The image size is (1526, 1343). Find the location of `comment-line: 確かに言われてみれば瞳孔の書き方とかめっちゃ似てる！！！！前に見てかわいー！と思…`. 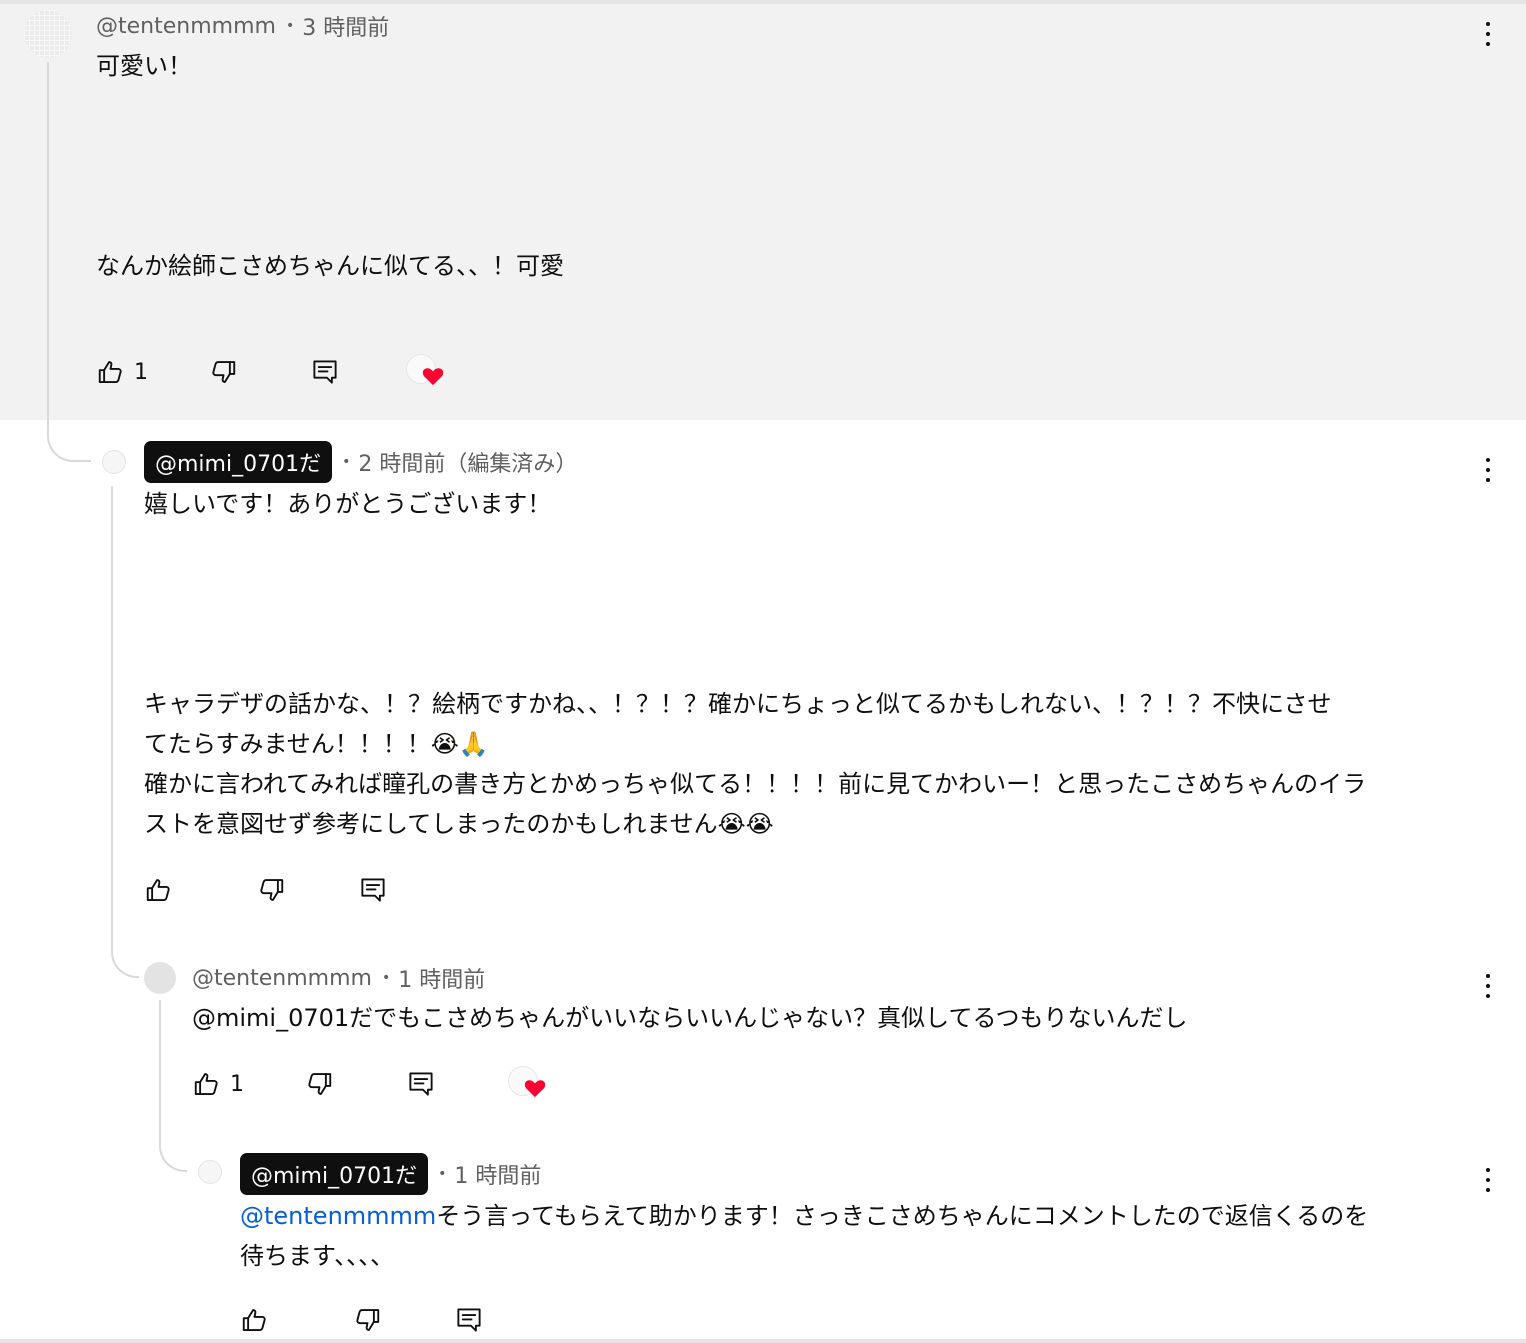

comment-line: 確かに言われてみれば瞳孔の書き方とかめっちゃ似てる！！！！前に見てかわいー！と思… is located at coordinates (755, 784).